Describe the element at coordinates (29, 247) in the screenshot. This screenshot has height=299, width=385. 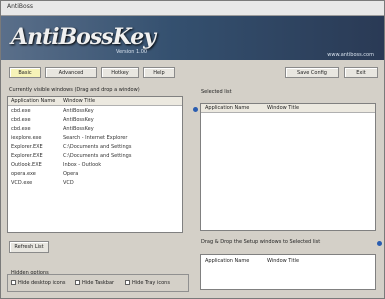
I see `refresh-list-button: Refresh List` at that location.